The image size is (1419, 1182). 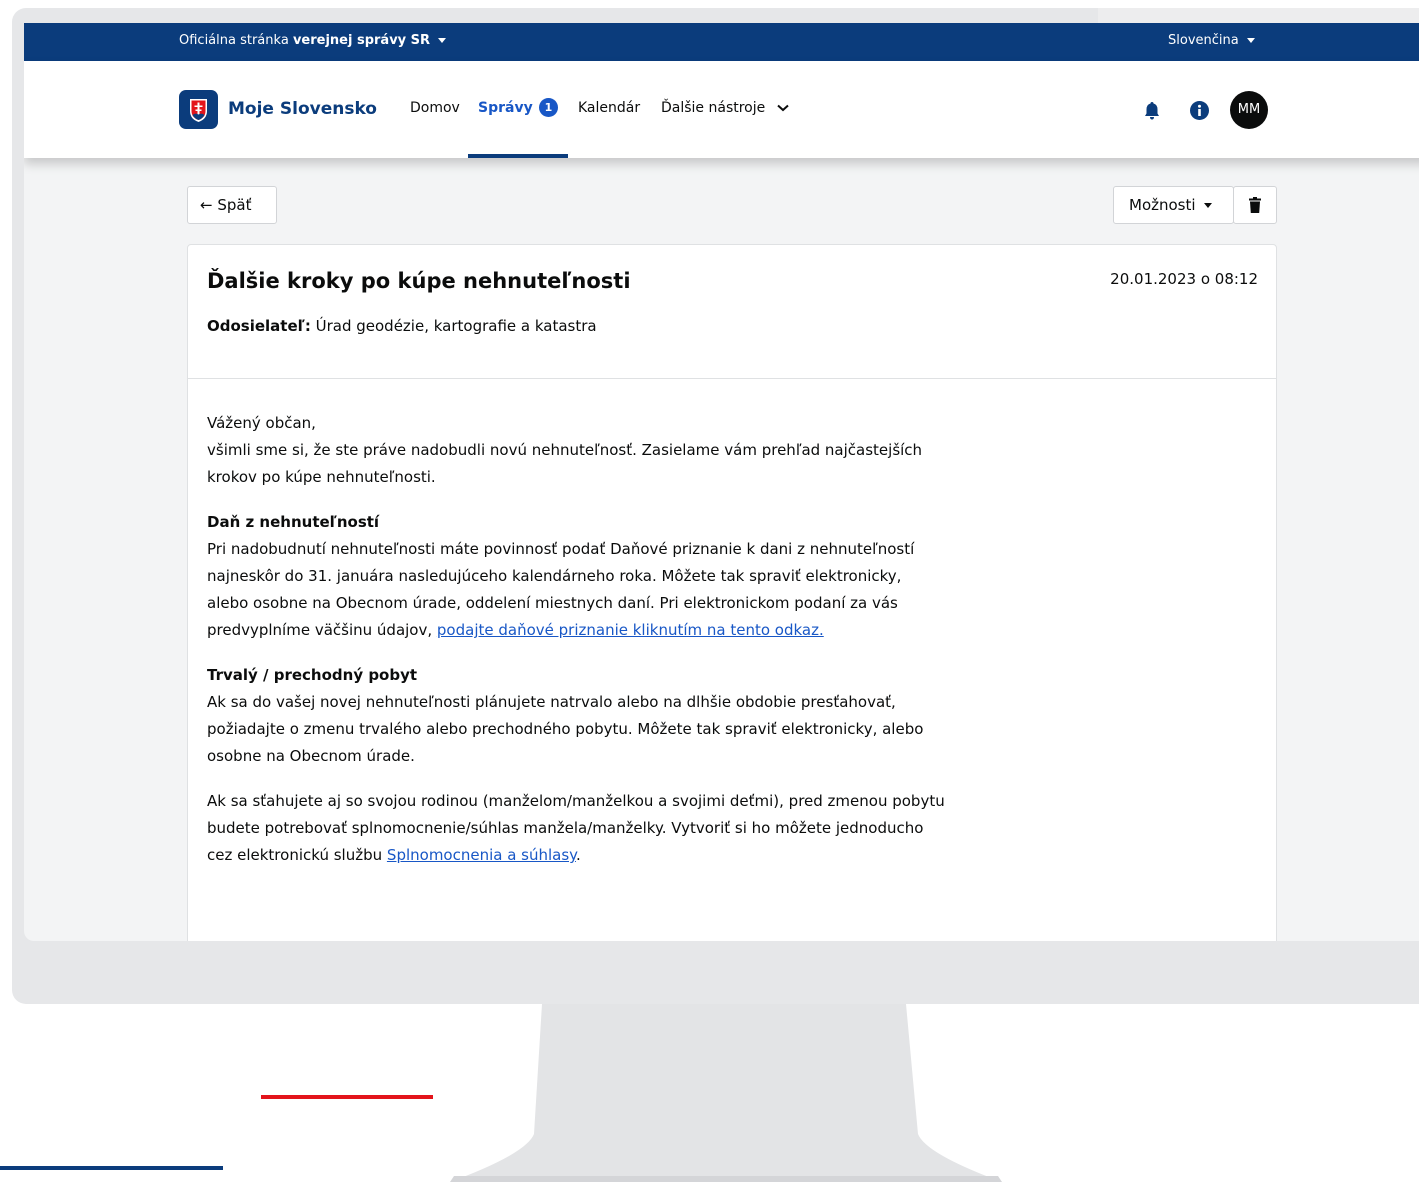 I want to click on active-nav-indicator, so click(x=518, y=156).